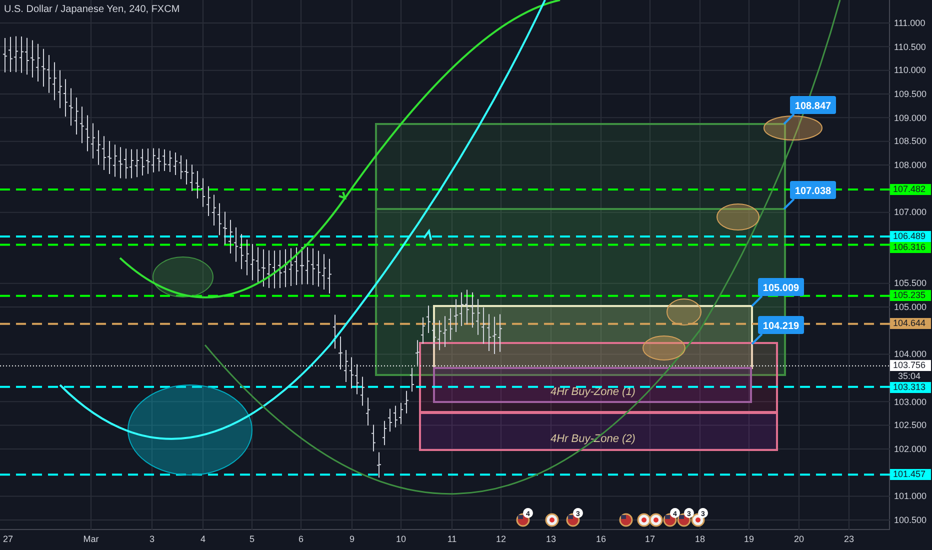 This screenshot has width=932, height=550. Describe the element at coordinates (777, 330) in the screenshot. I see `price-callout: 104.219` at that location.